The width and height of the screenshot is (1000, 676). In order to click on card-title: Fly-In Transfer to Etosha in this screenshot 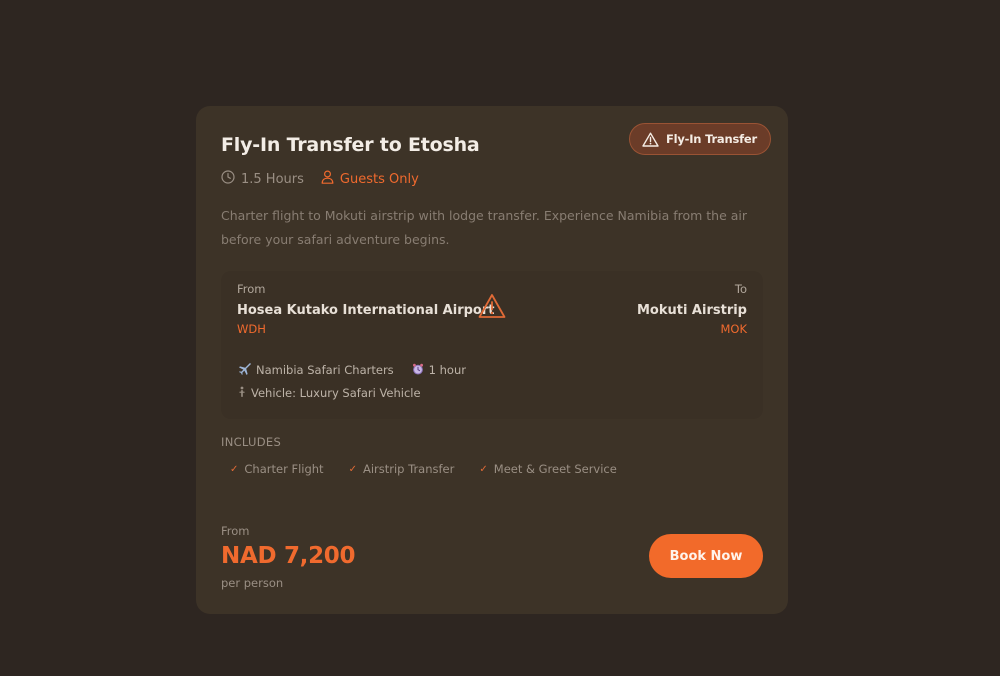, I will do `click(350, 145)`.